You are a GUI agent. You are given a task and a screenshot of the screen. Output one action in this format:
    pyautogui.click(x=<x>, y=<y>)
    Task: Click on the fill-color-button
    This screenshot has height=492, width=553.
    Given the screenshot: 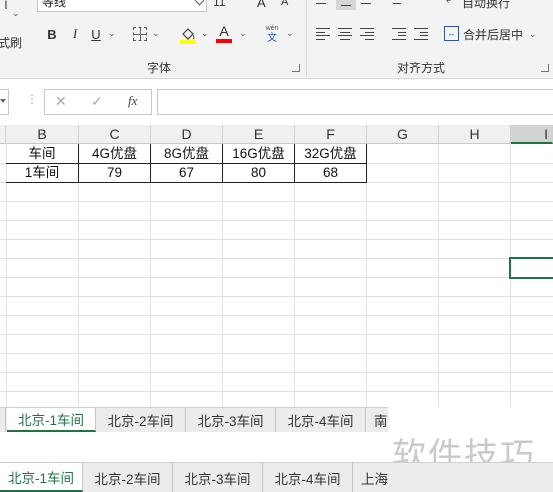 What is the action you would take?
    pyautogui.click(x=188, y=34)
    